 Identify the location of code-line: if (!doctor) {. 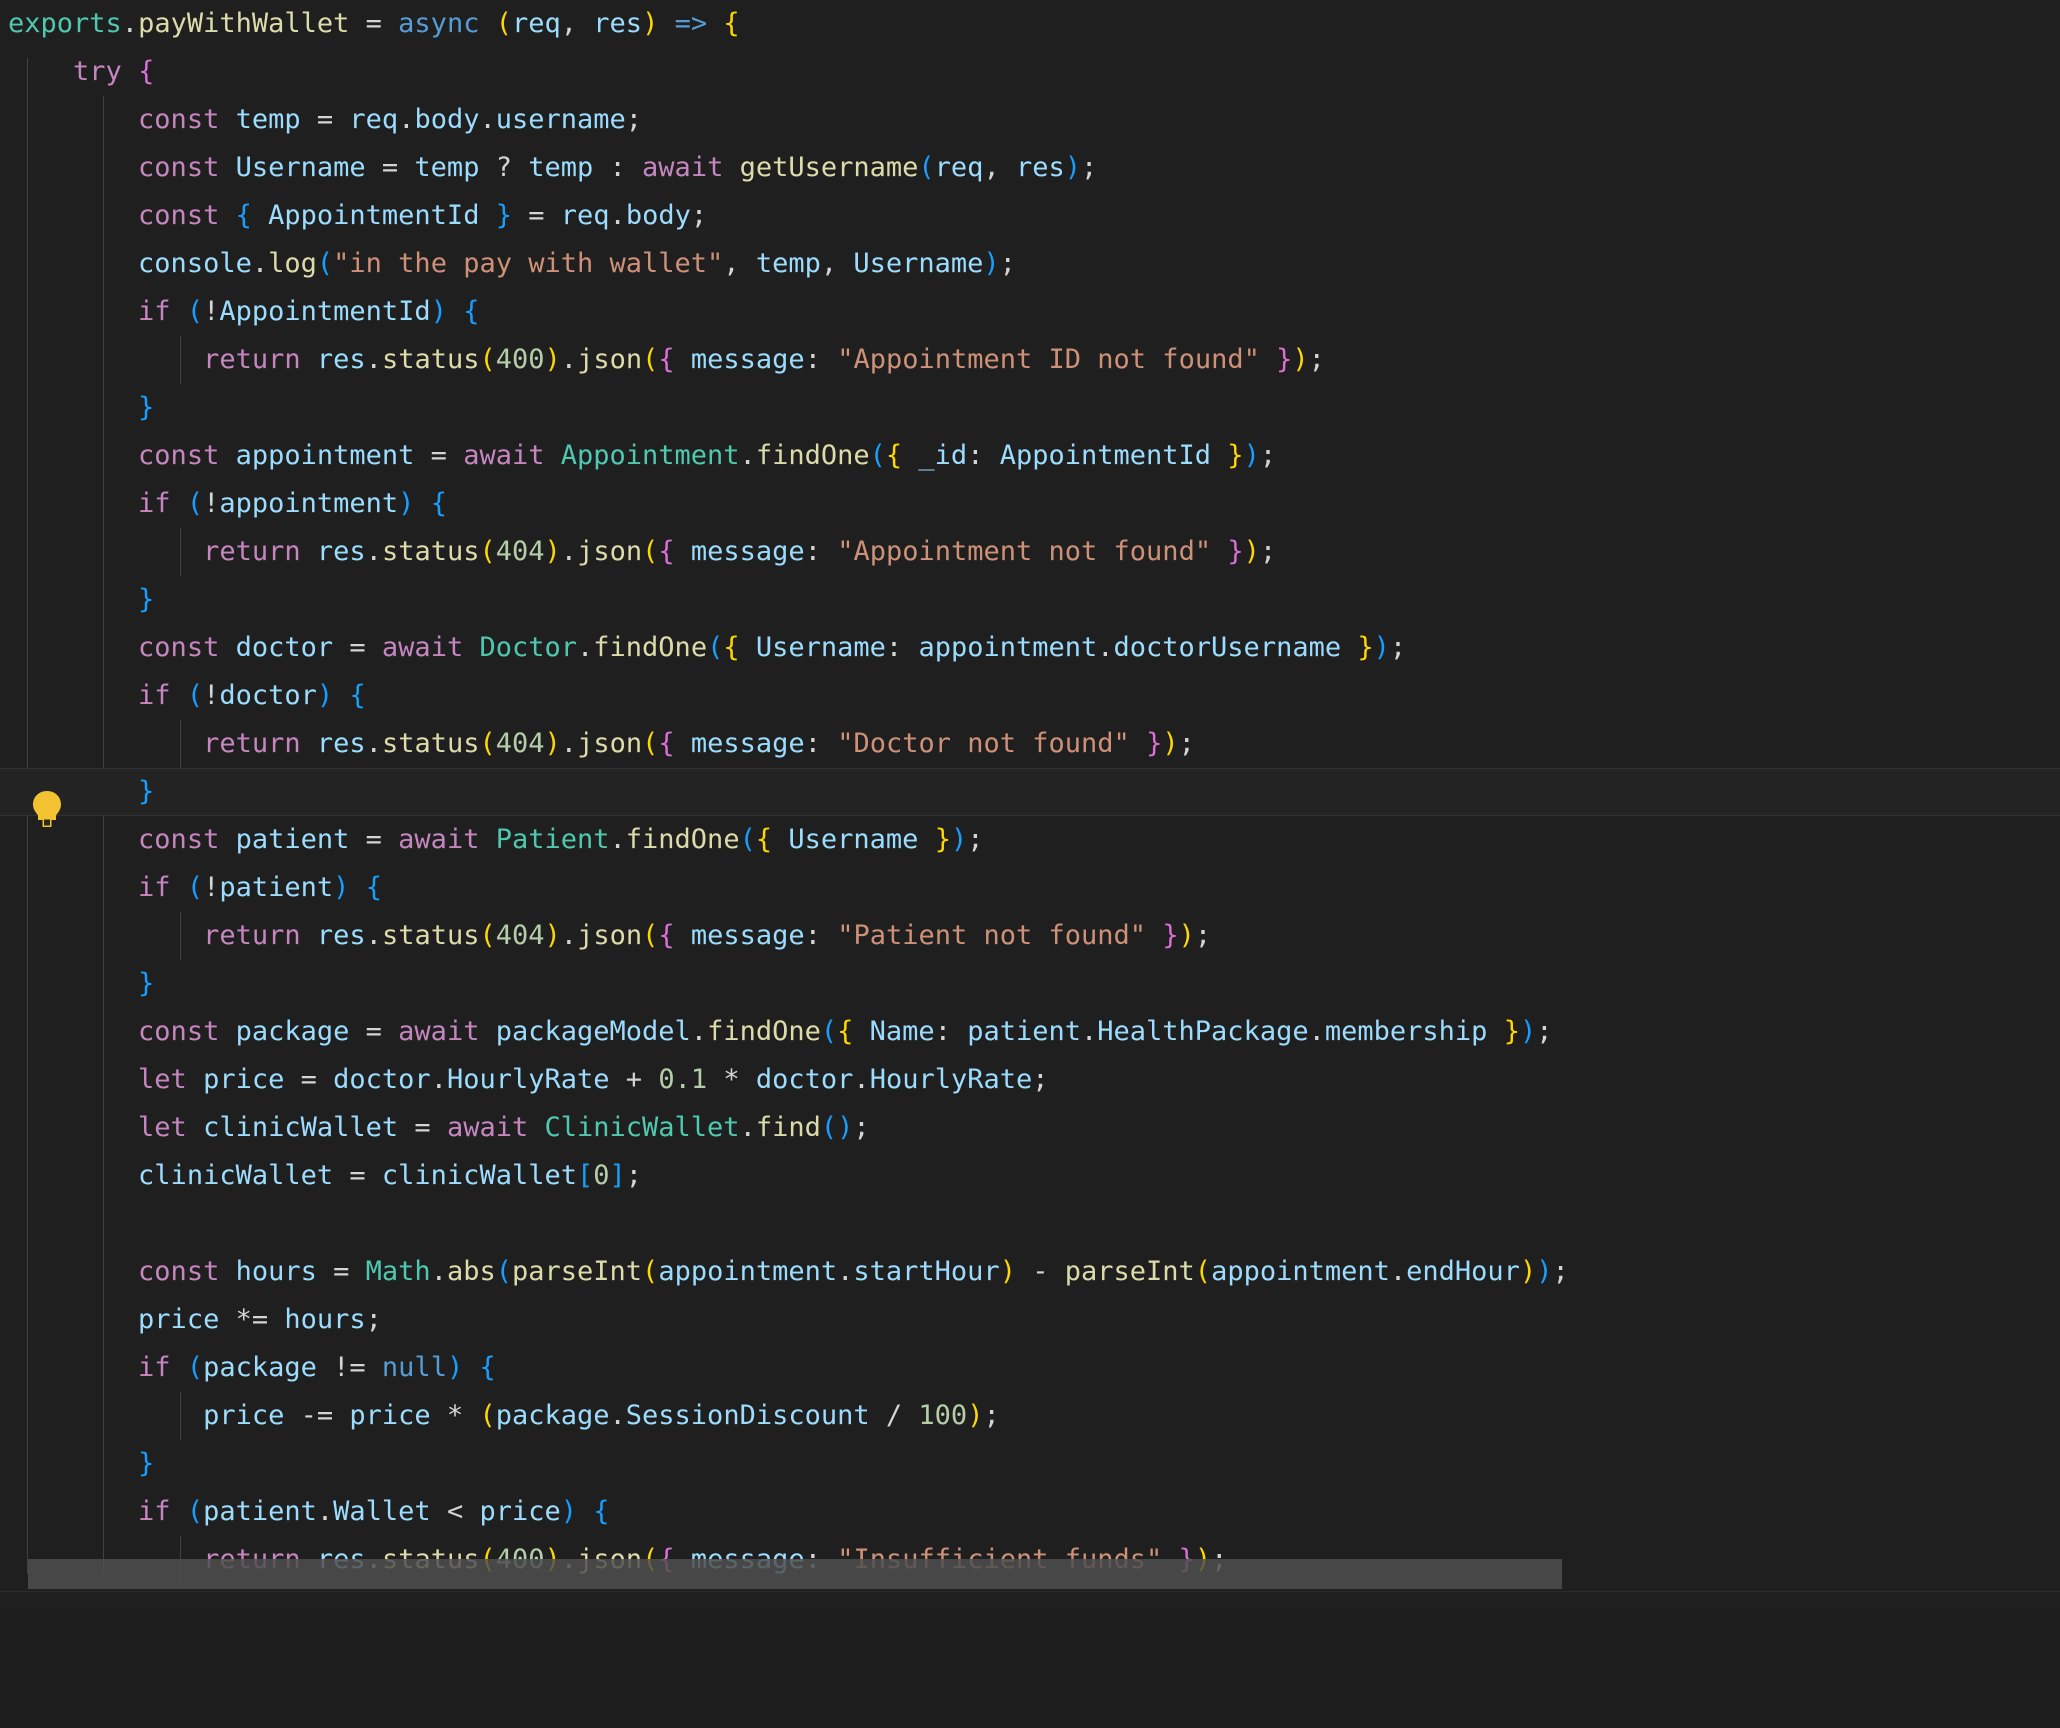
(1030, 696).